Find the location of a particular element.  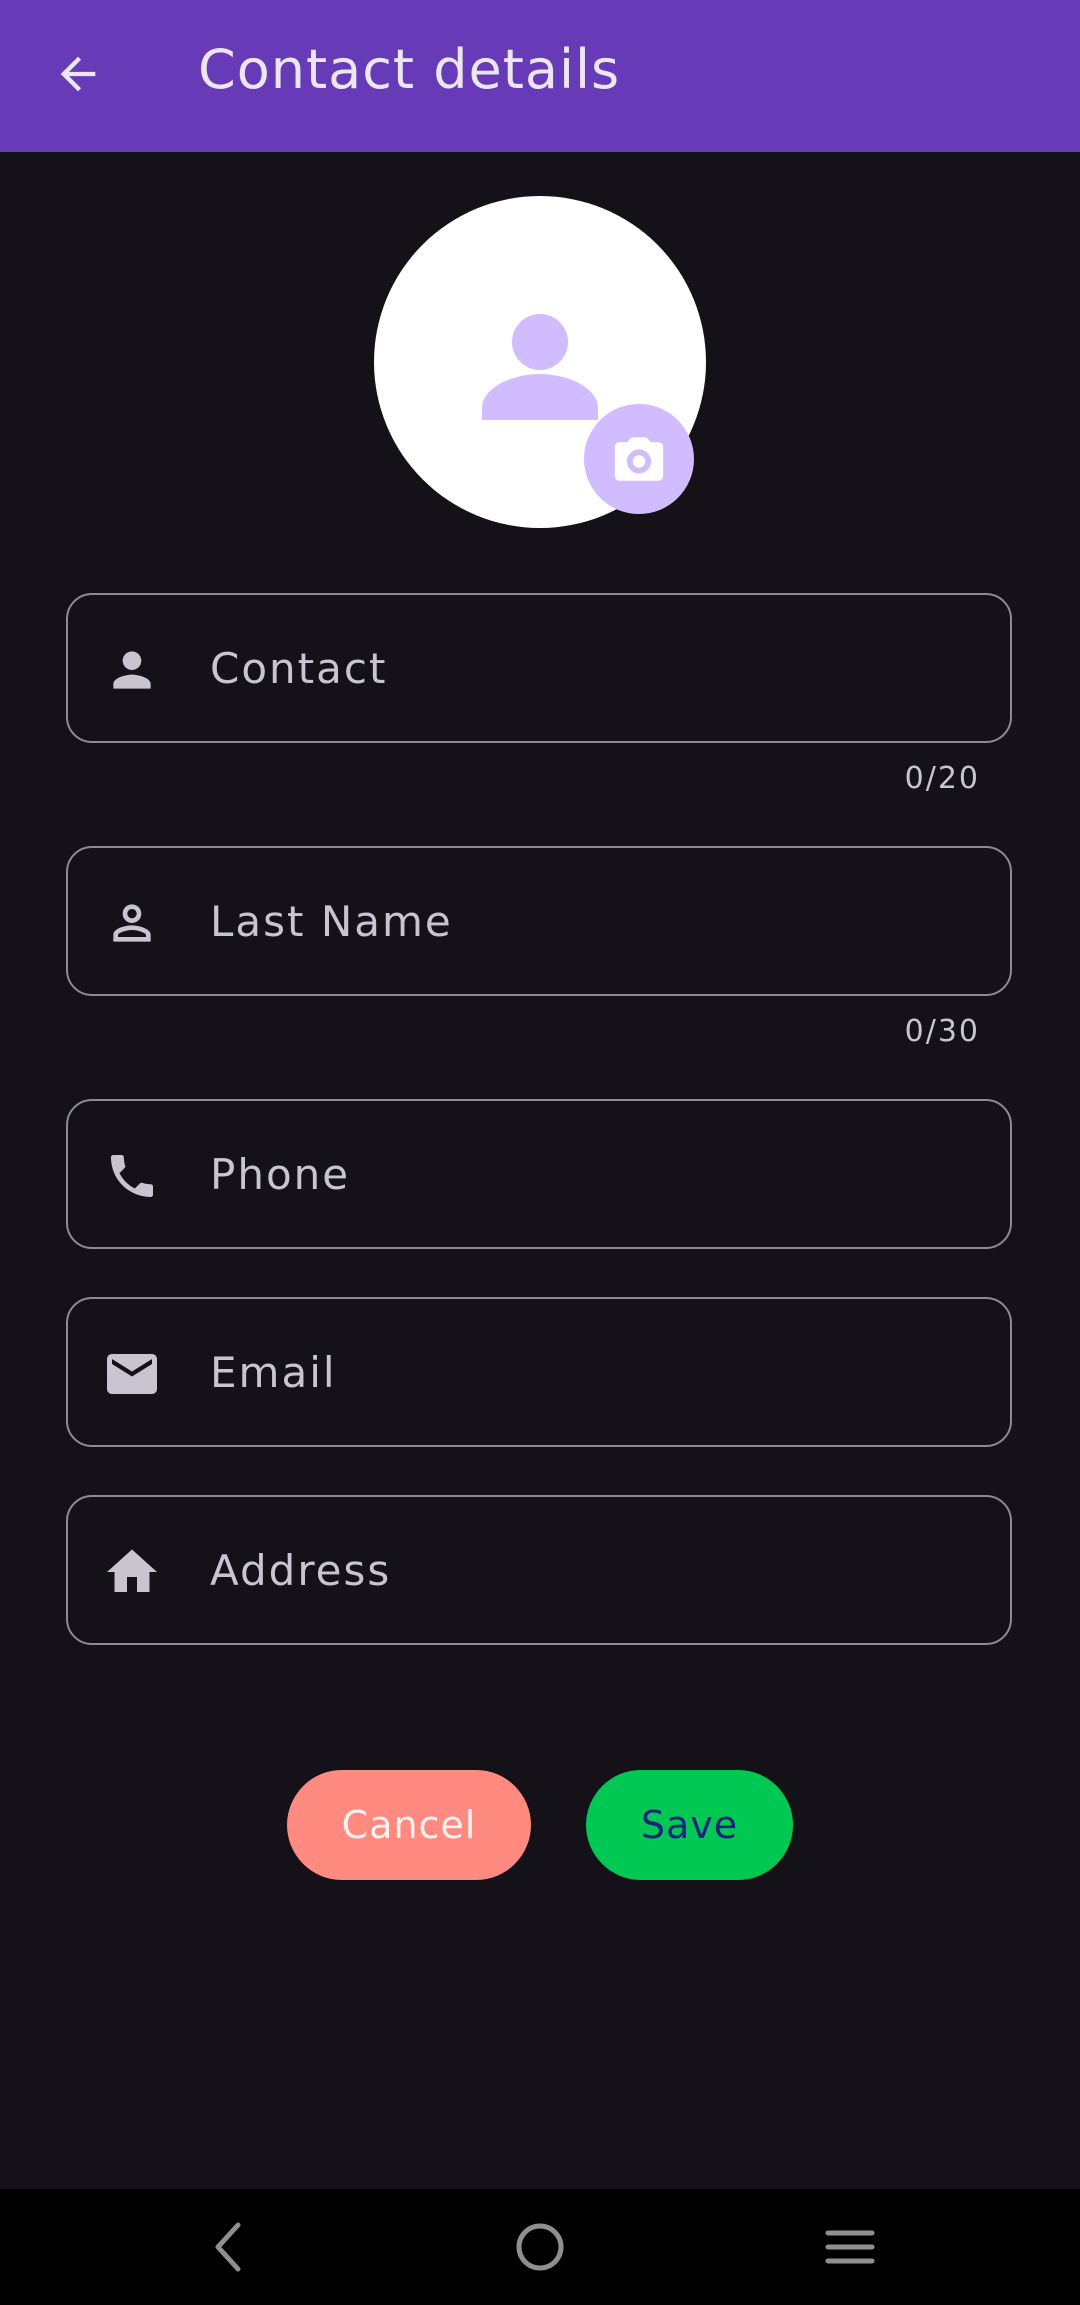

last-name-field-label: Last Name is located at coordinates (331, 921).